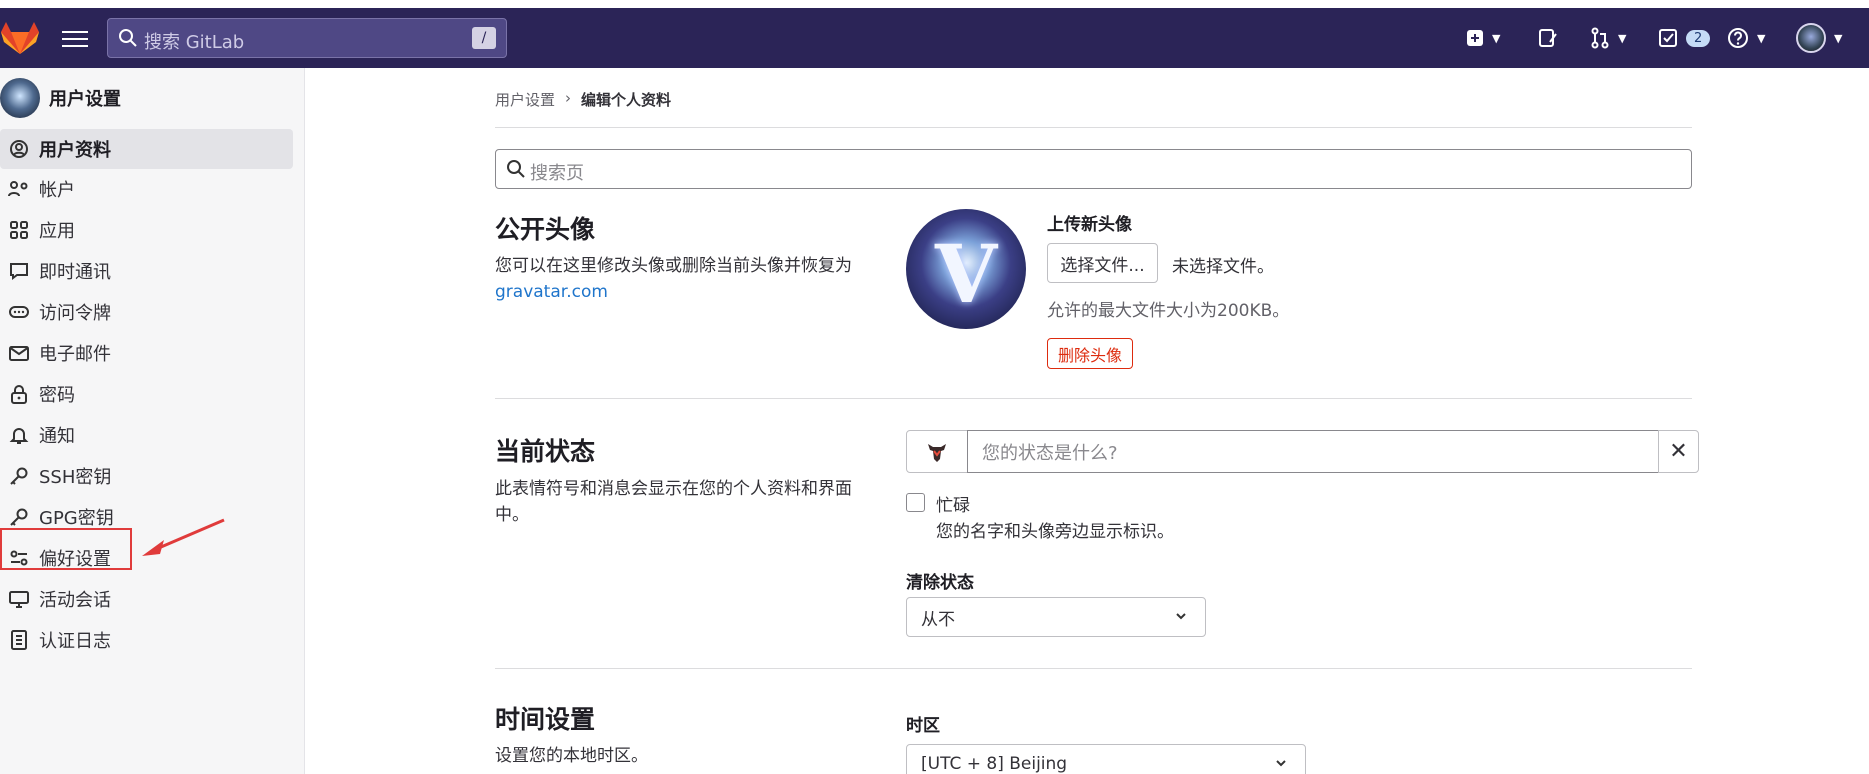  I want to click on emoji-icon, so click(937, 452).